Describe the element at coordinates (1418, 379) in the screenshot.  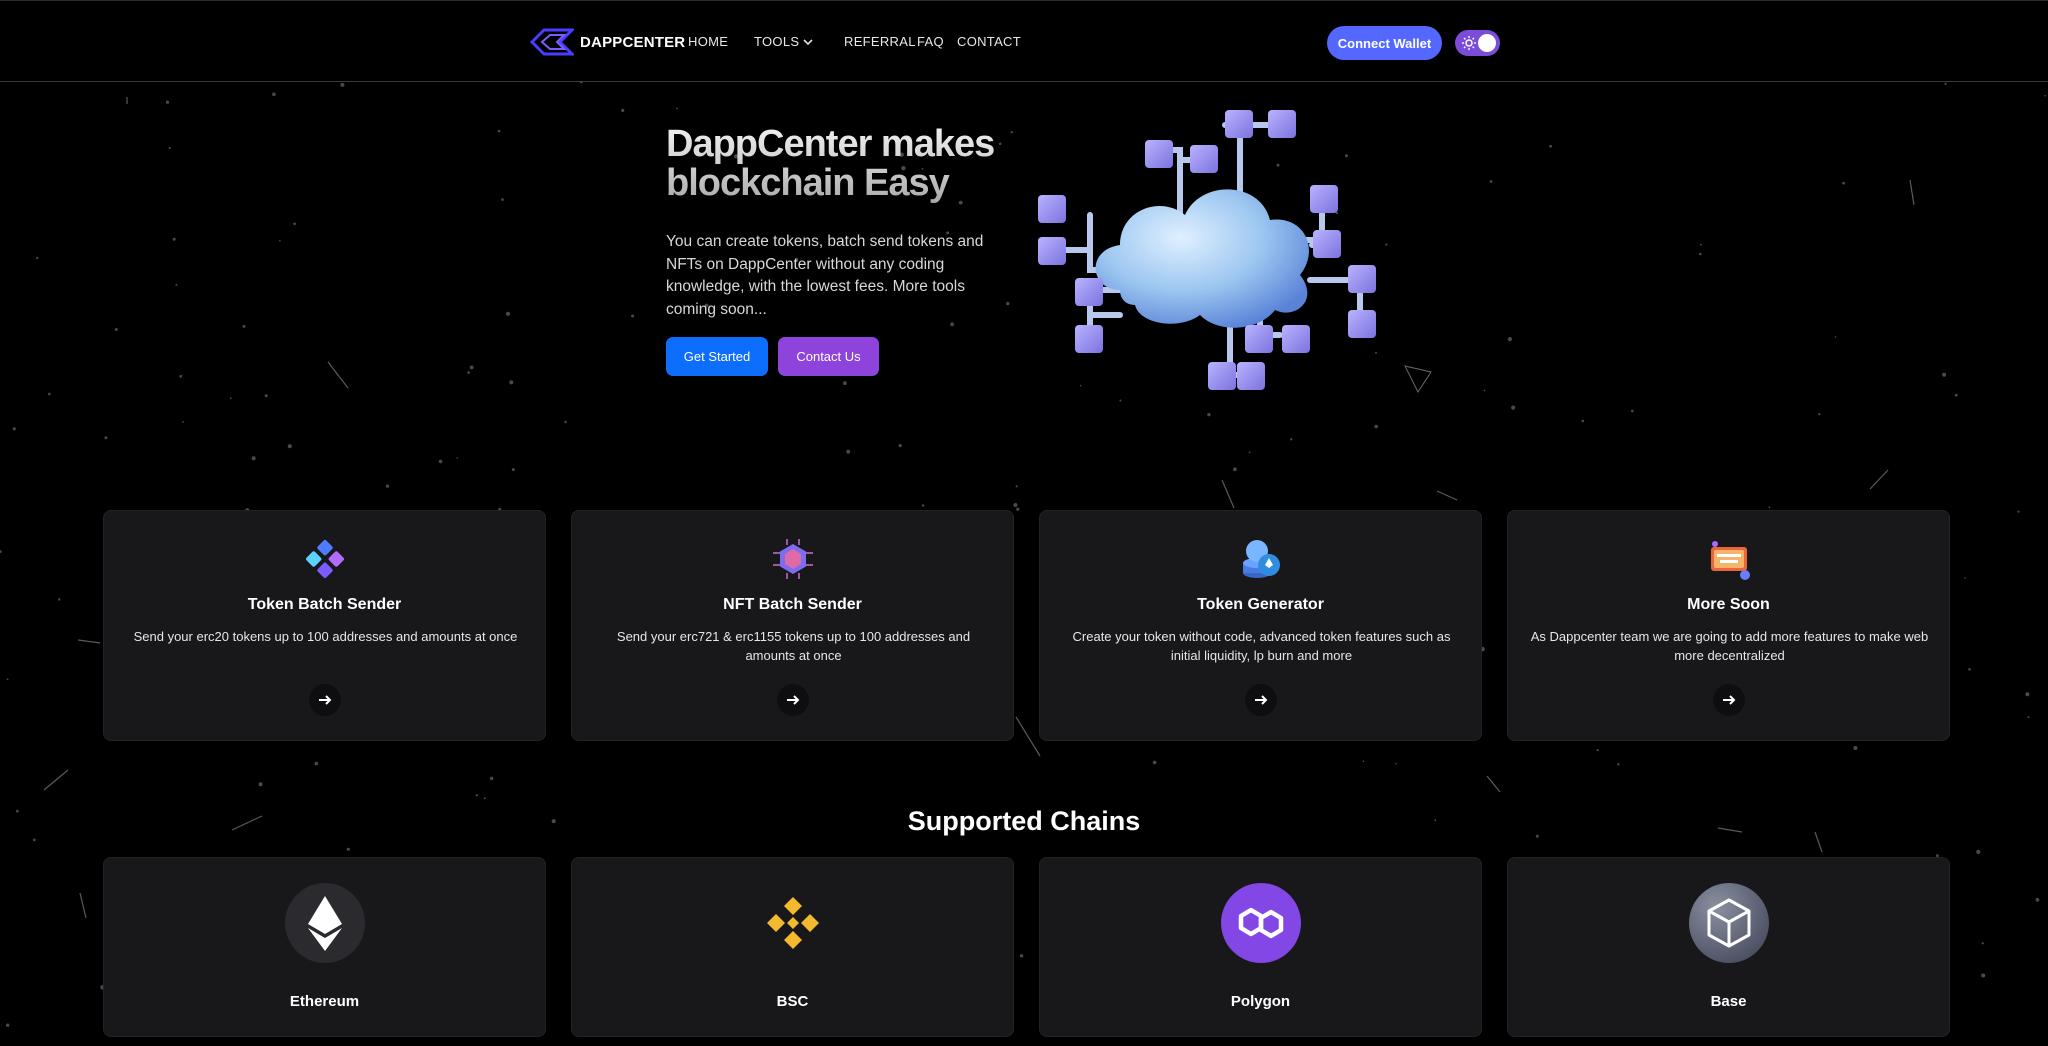
I see `particle-triangle` at that location.